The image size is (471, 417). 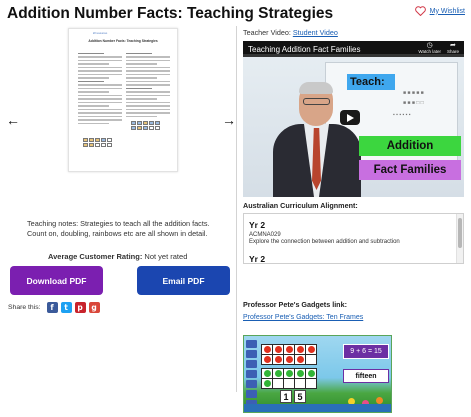 I want to click on digit-boxes: 1 5, so click(x=293, y=396).